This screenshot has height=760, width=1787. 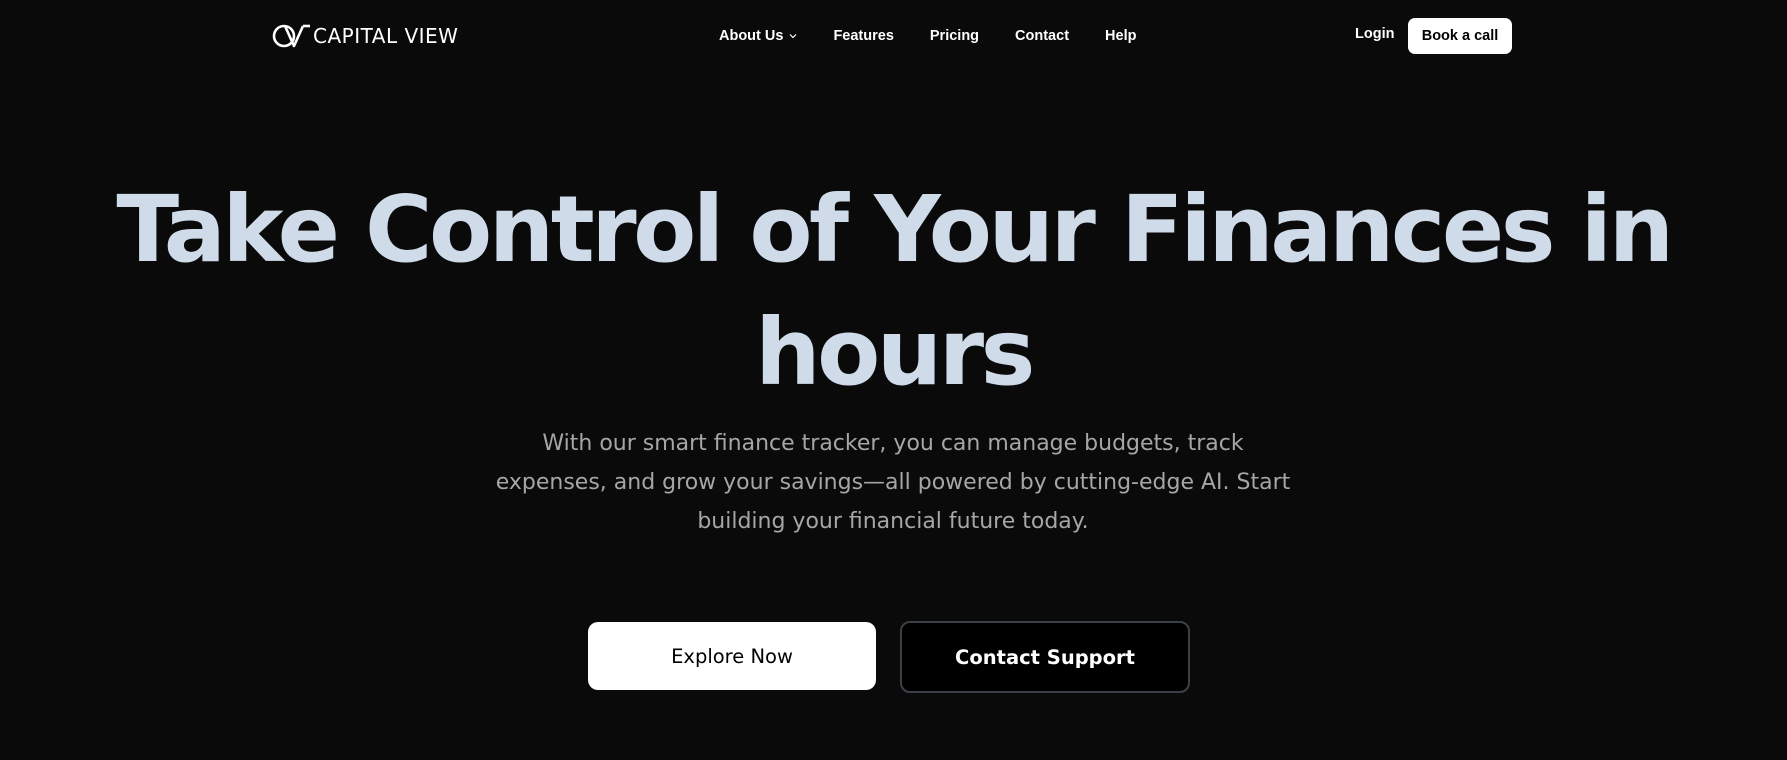 I want to click on chevron-down-icon, so click(x=793, y=36).